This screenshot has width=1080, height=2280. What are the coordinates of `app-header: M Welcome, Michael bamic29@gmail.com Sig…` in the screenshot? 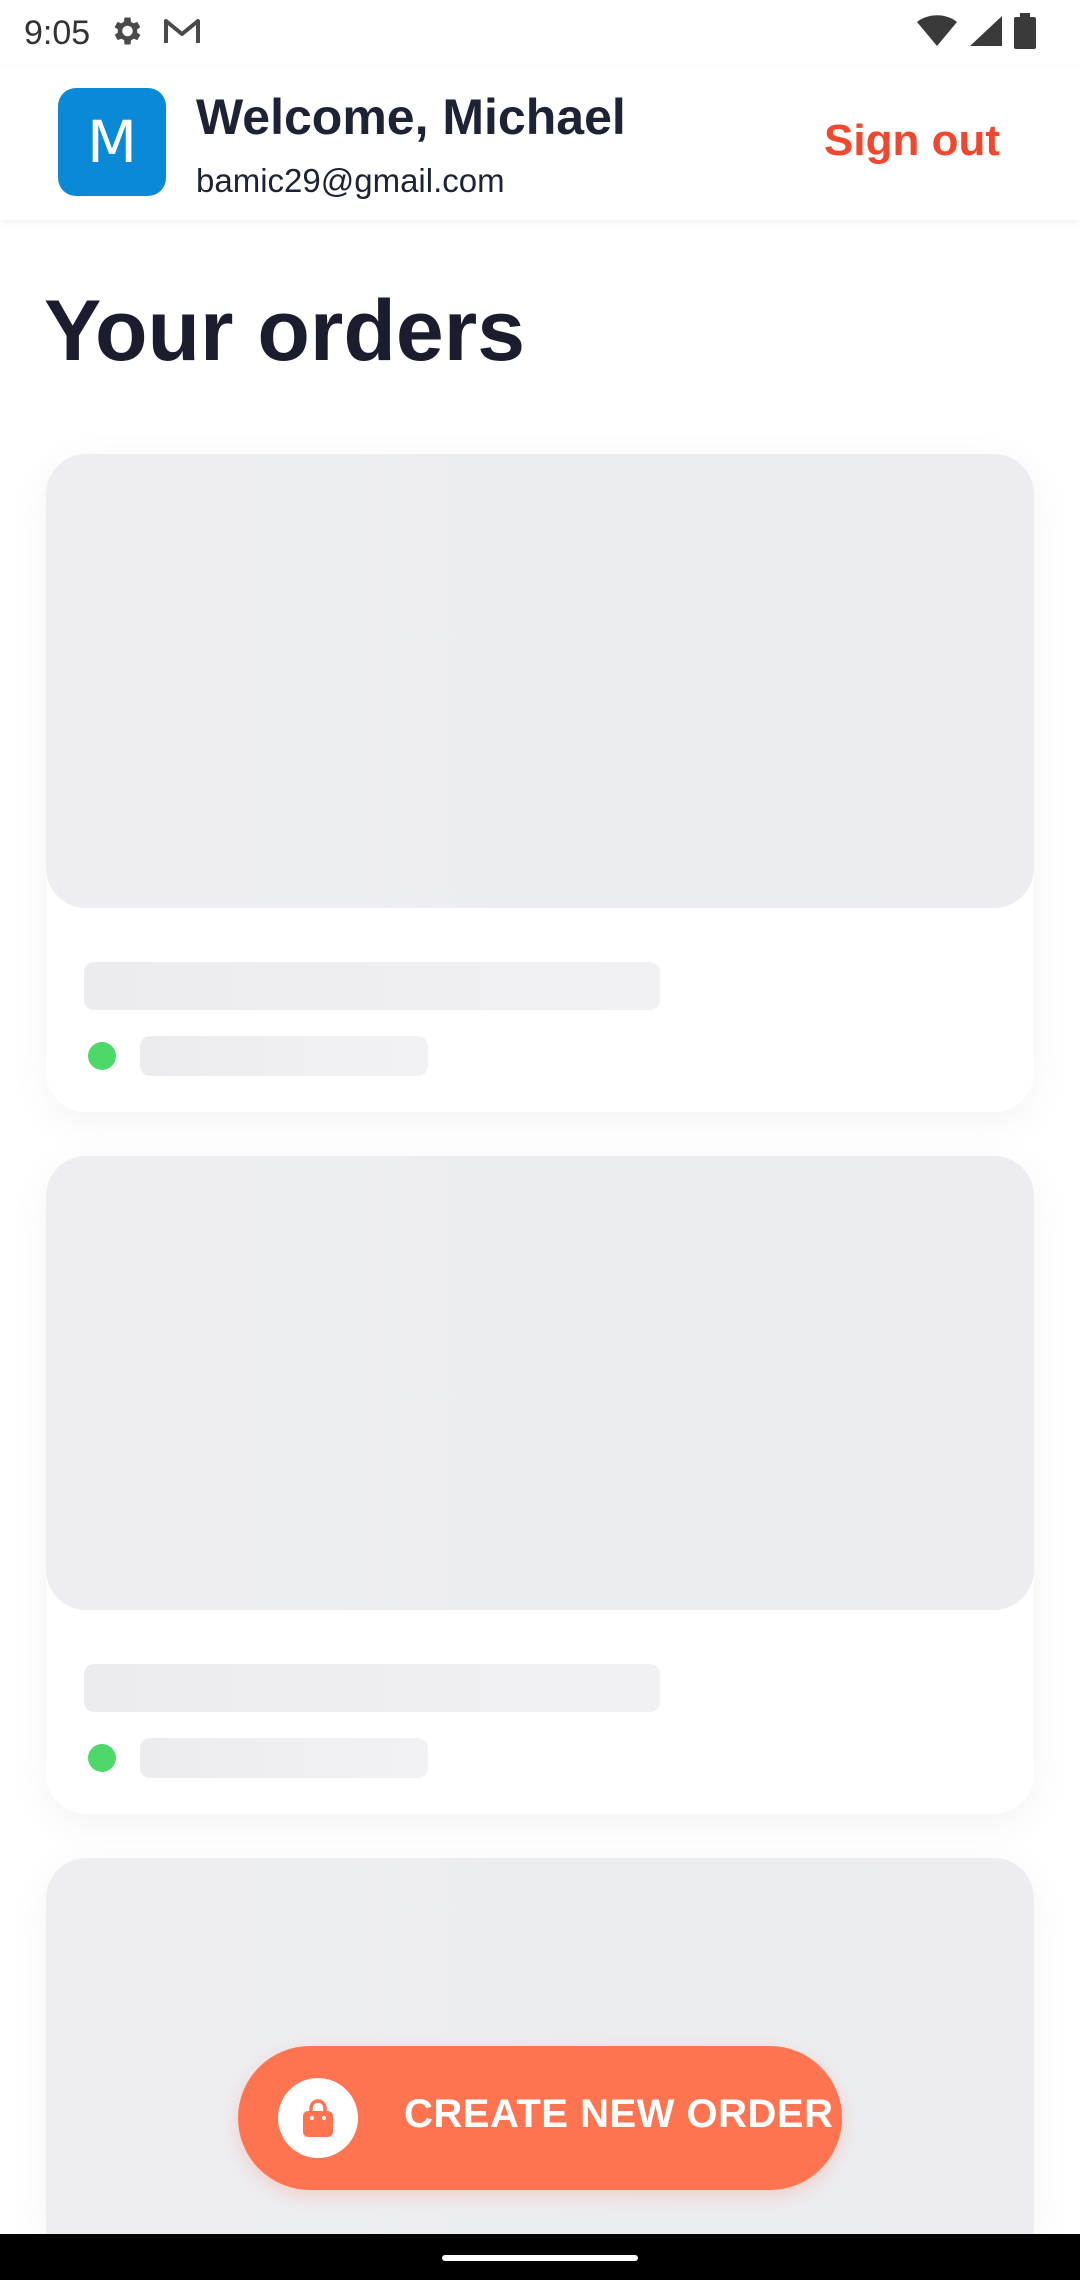 It's located at (540, 143).